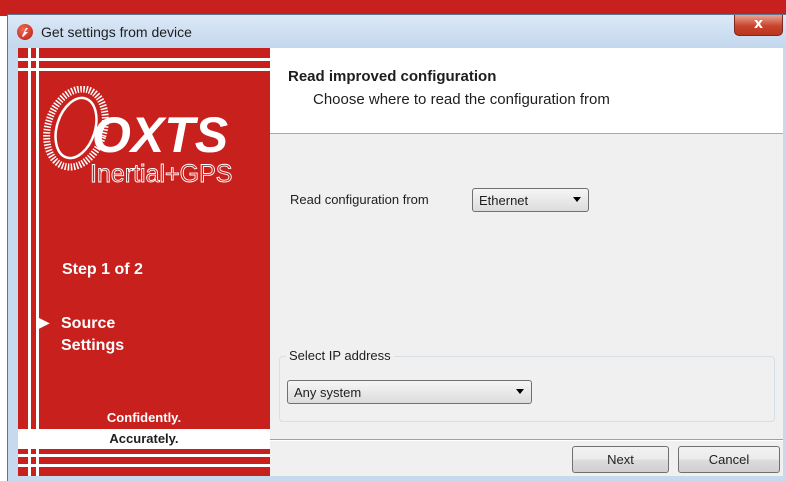 This screenshot has height=481, width=786. What do you see at coordinates (160, 135) in the screenshot?
I see `logo-brand-text: OXTS` at bounding box center [160, 135].